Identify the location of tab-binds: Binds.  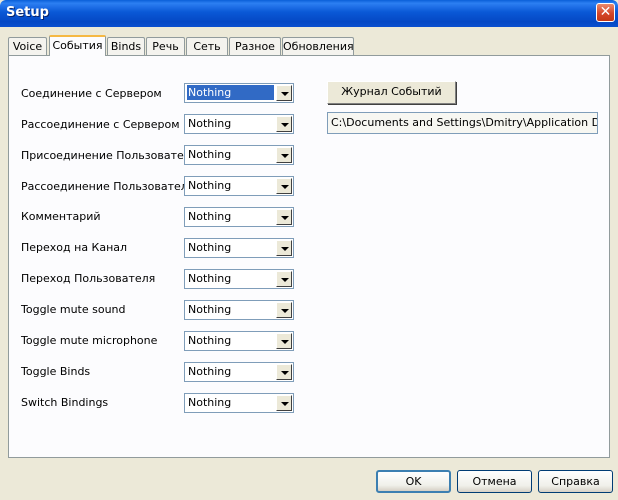
(126, 46).